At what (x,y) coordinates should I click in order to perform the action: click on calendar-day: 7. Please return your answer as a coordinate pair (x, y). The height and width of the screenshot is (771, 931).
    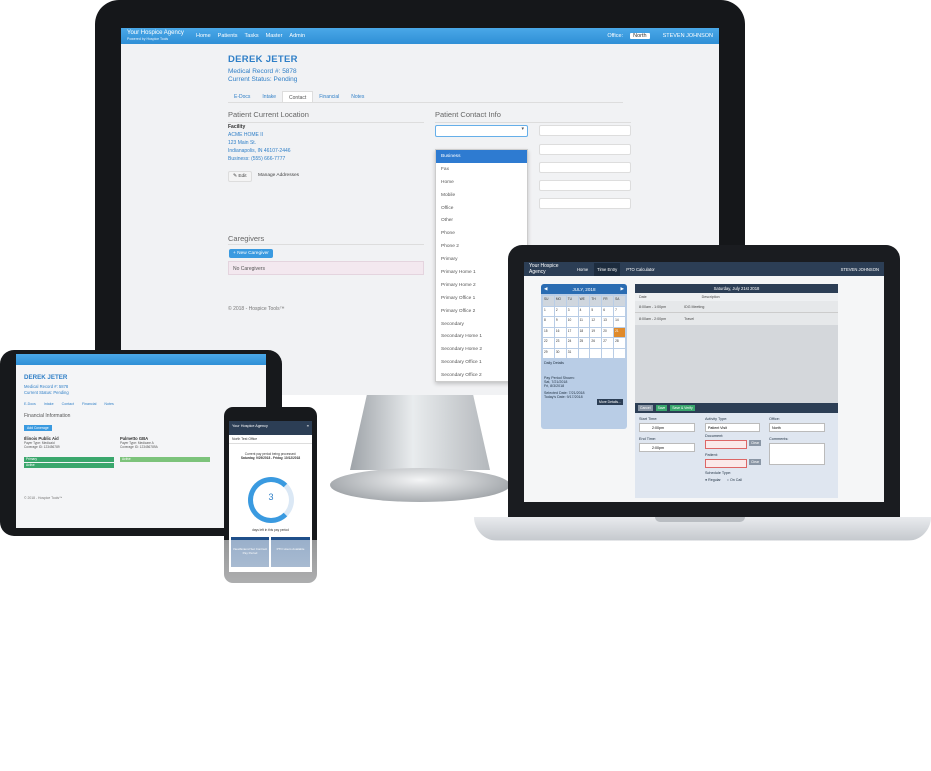
    Looking at the image, I should click on (619, 311).